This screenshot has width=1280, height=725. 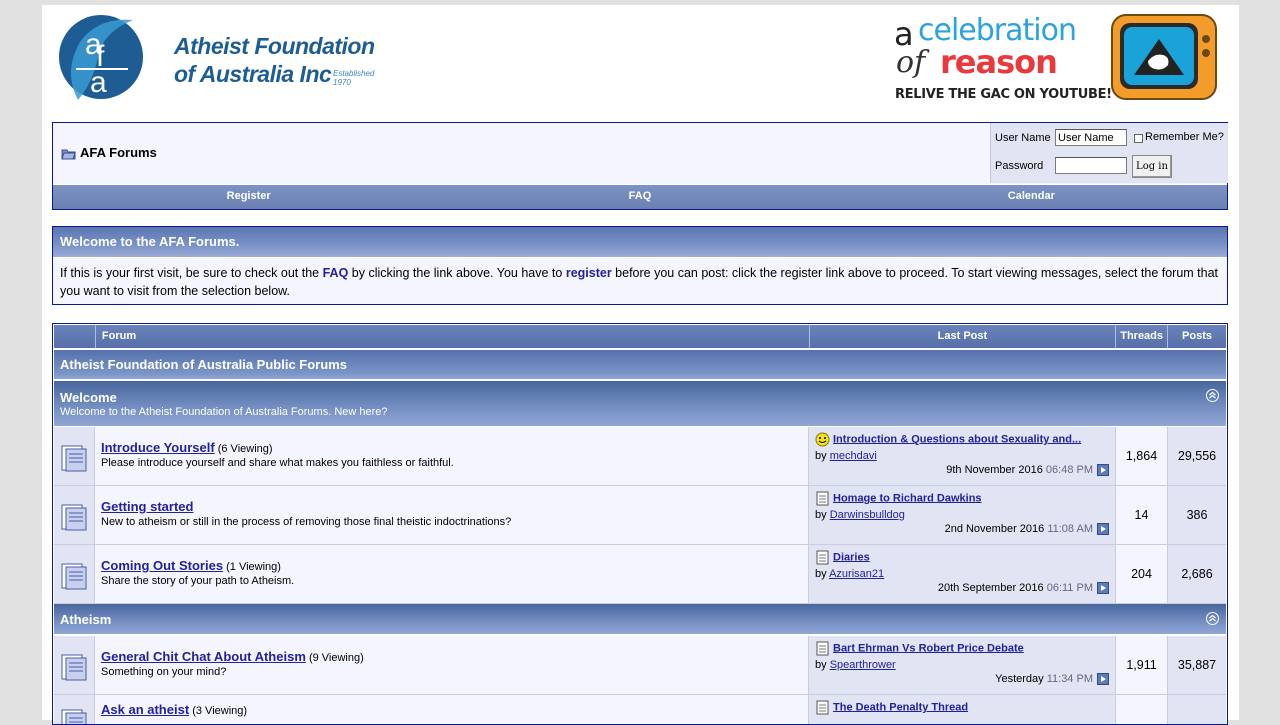 What do you see at coordinates (643, 397) in the screenshot?
I see `section-title: Welcome` at bounding box center [643, 397].